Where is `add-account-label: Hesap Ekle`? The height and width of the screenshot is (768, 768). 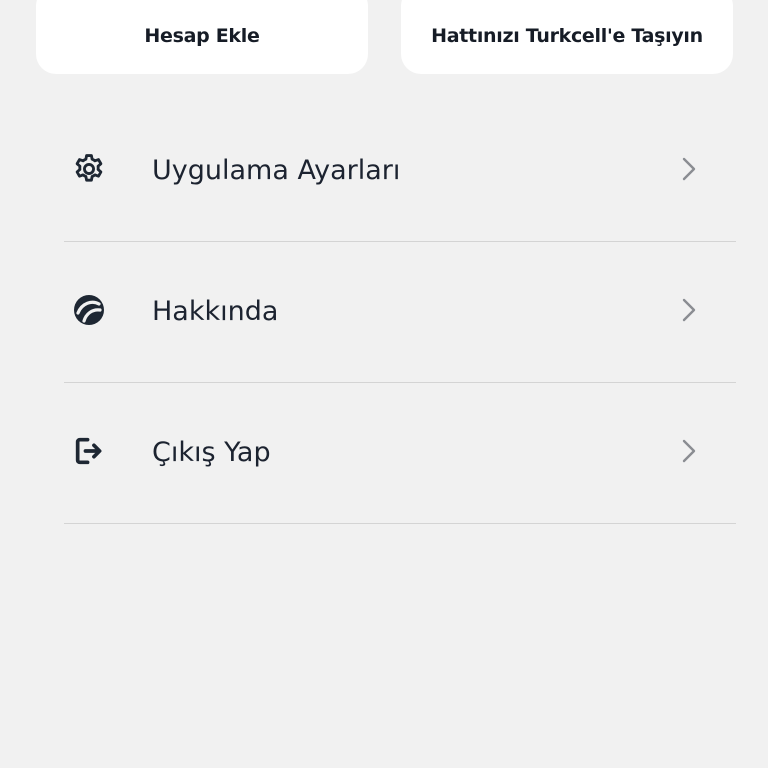 add-account-label: Hesap Ekle is located at coordinates (202, 36).